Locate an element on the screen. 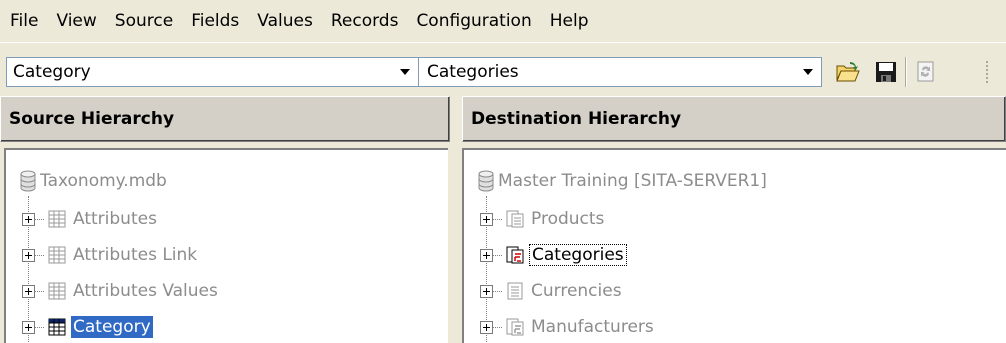  tree-item-label: Currencies is located at coordinates (576, 291).